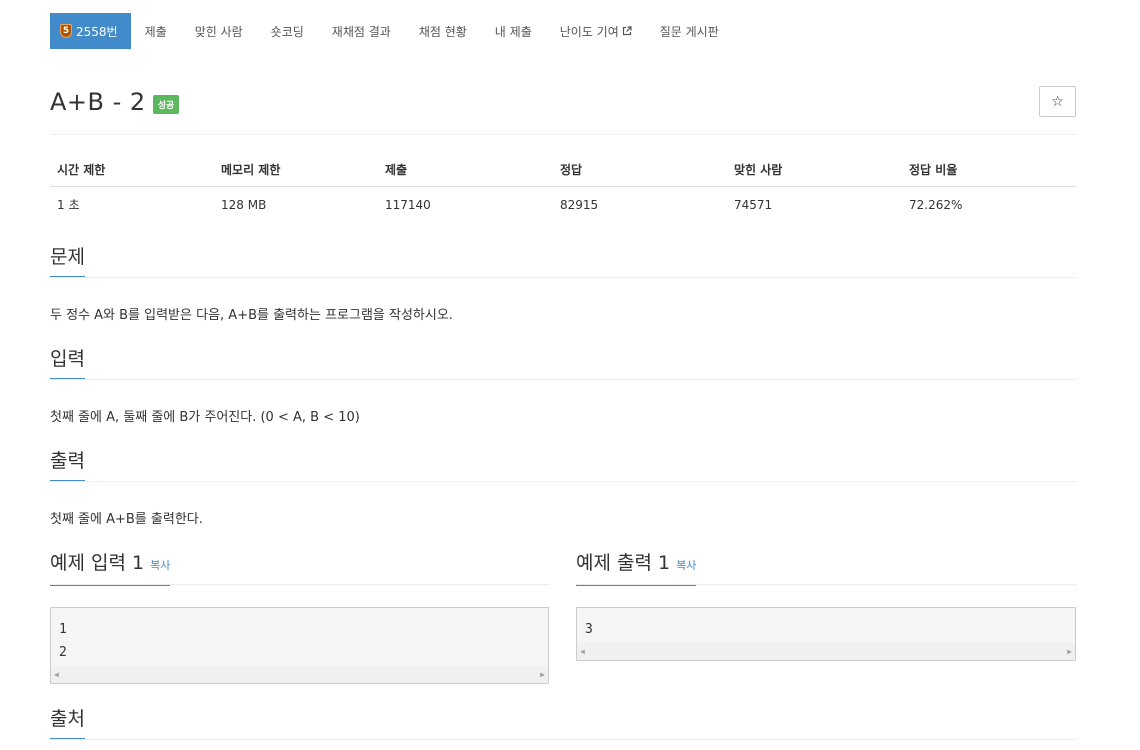 The height and width of the screenshot is (750, 1140). I want to click on section-title: 출처, so click(67, 722).